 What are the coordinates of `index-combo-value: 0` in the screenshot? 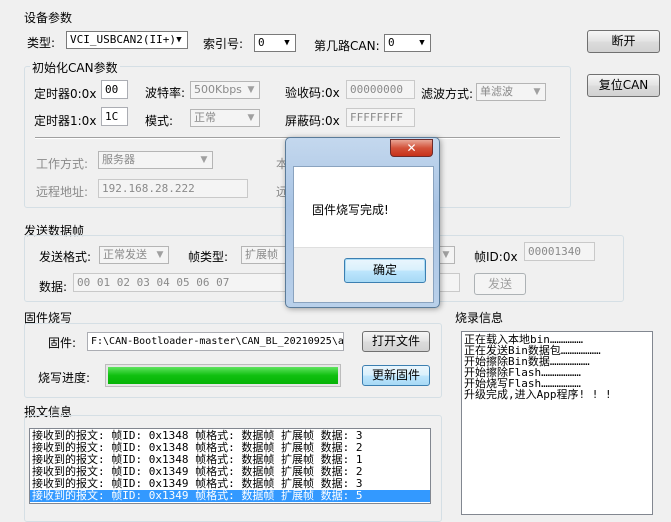 It's located at (261, 42).